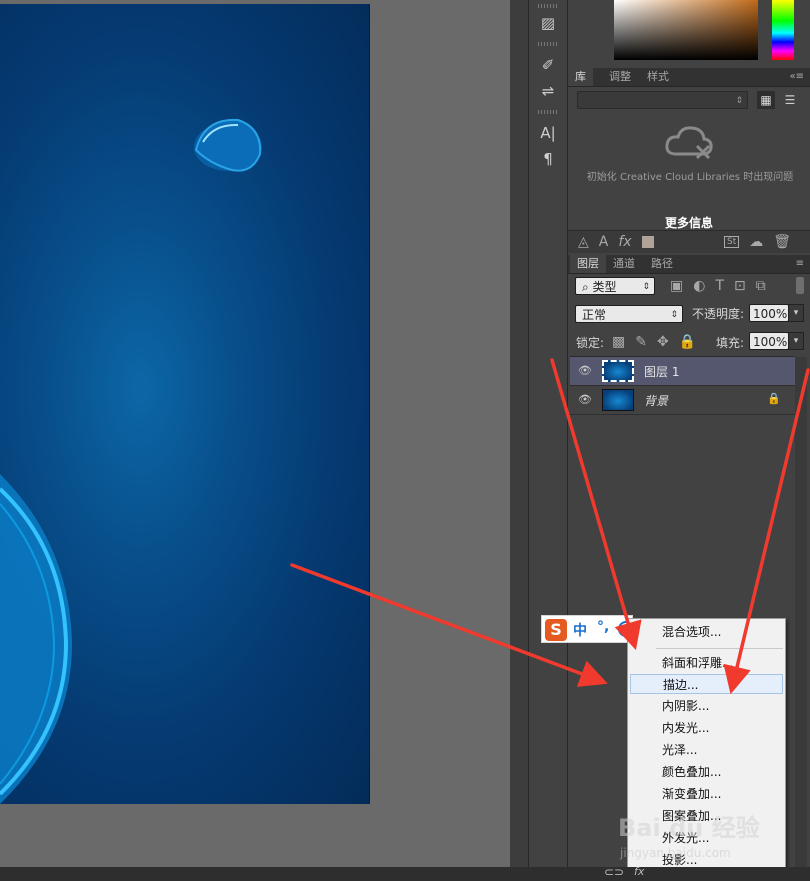 The image size is (810, 881). What do you see at coordinates (687, 342) in the screenshot?
I see `lock-all-icon: 🔒` at bounding box center [687, 342].